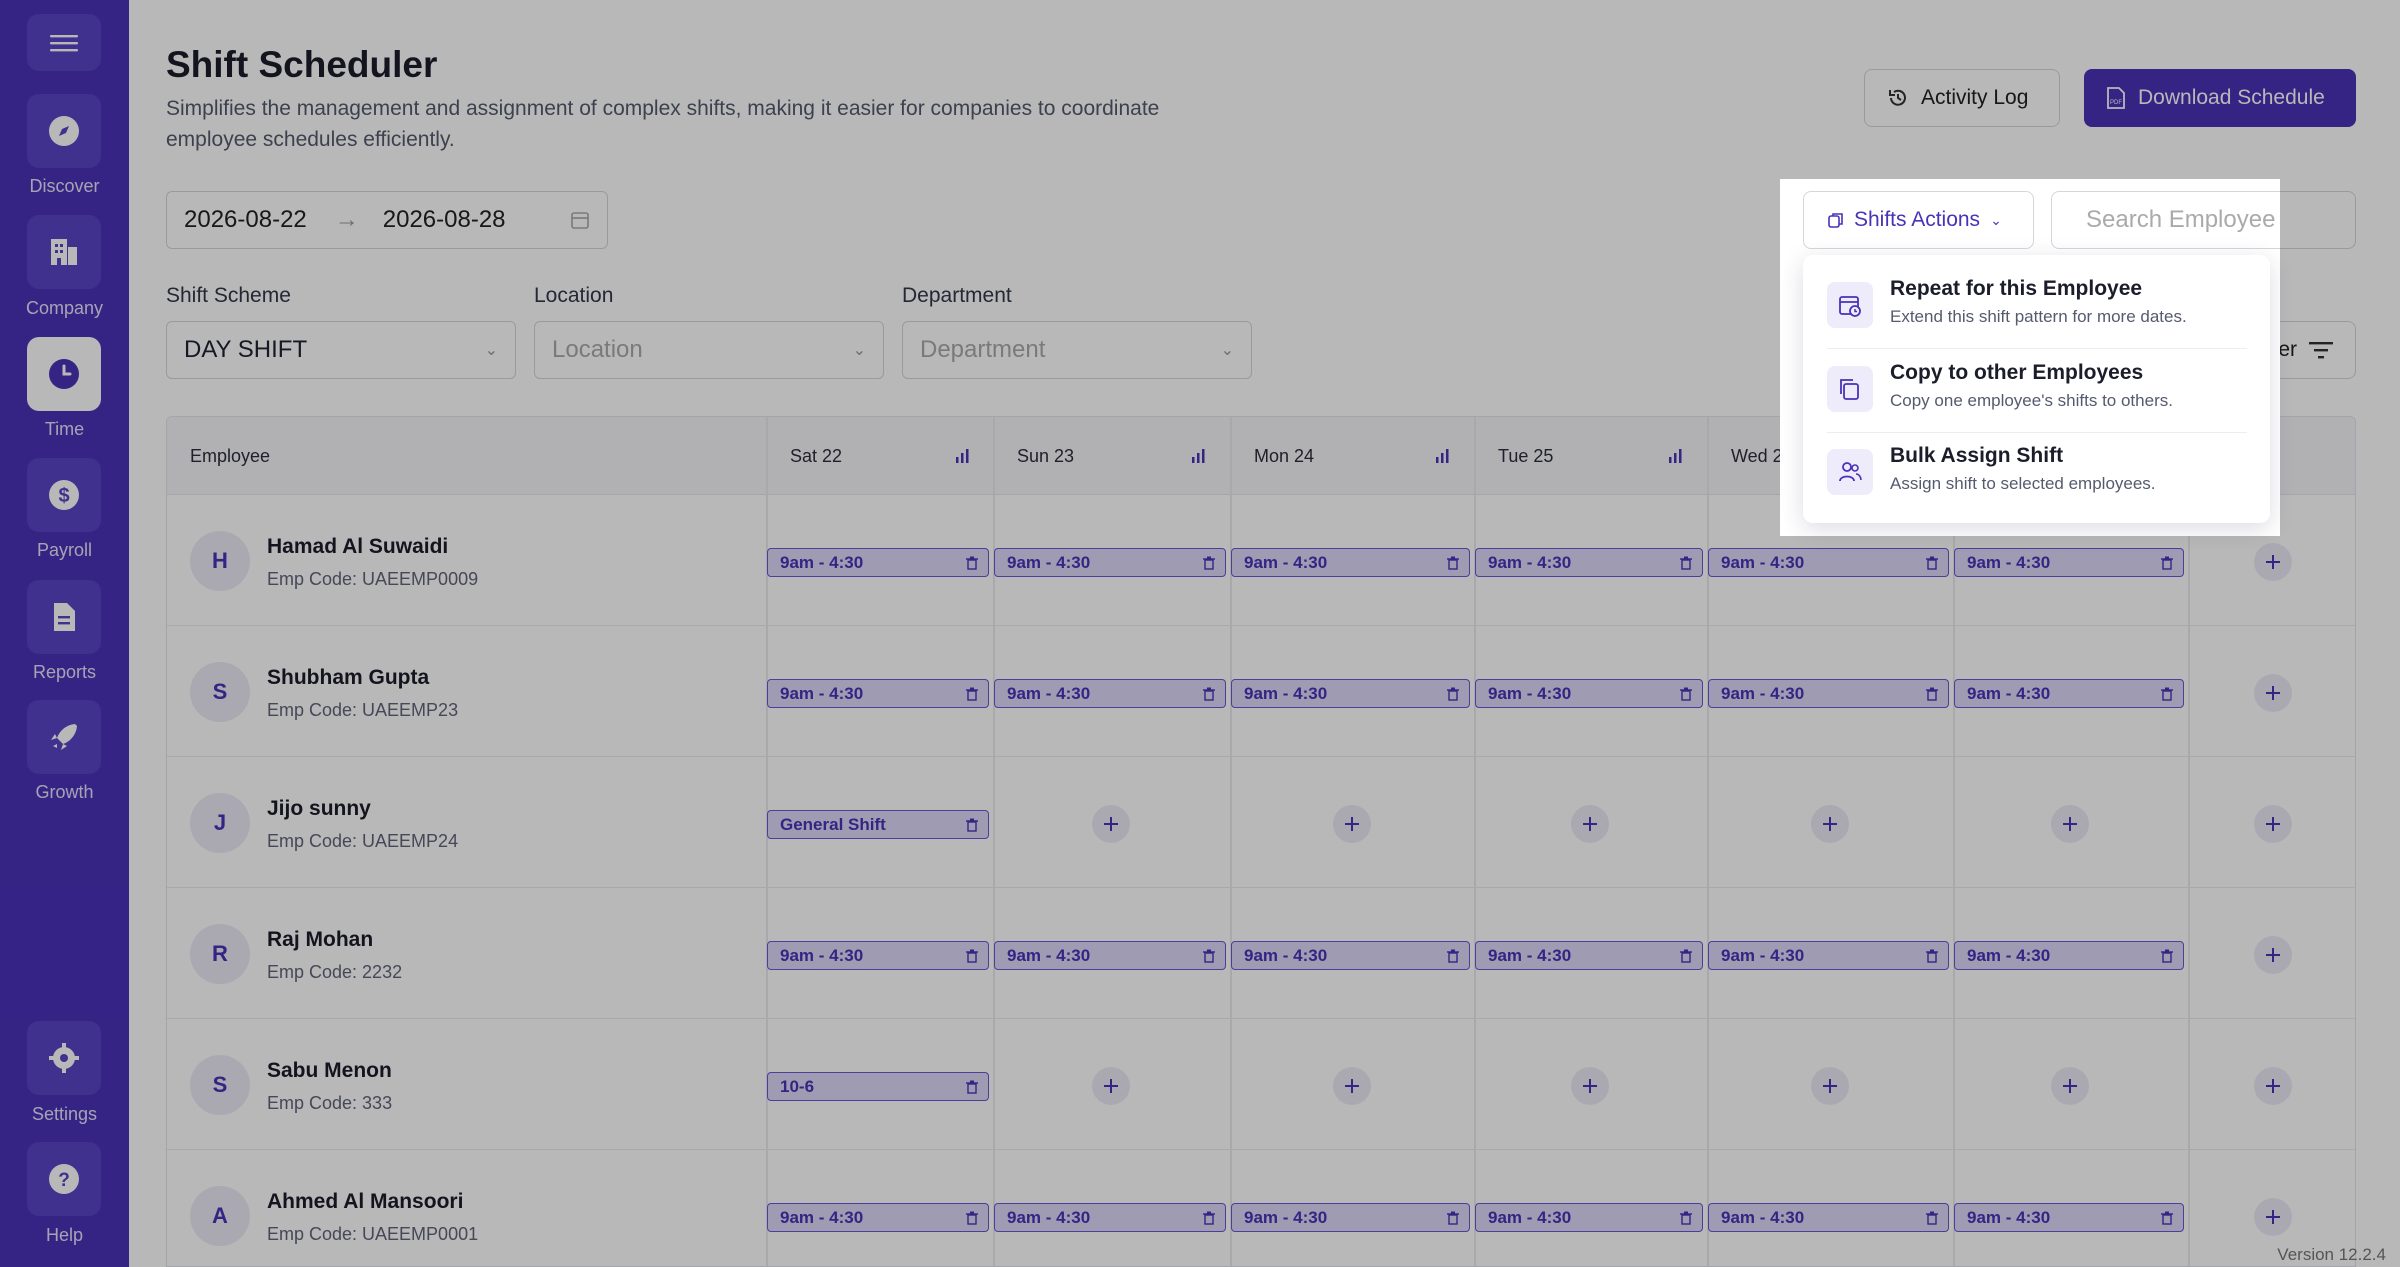 Image resolution: width=2400 pixels, height=1267 pixels. What do you see at coordinates (2181, 219) in the screenshot?
I see `search-placeholder: Search Employee` at bounding box center [2181, 219].